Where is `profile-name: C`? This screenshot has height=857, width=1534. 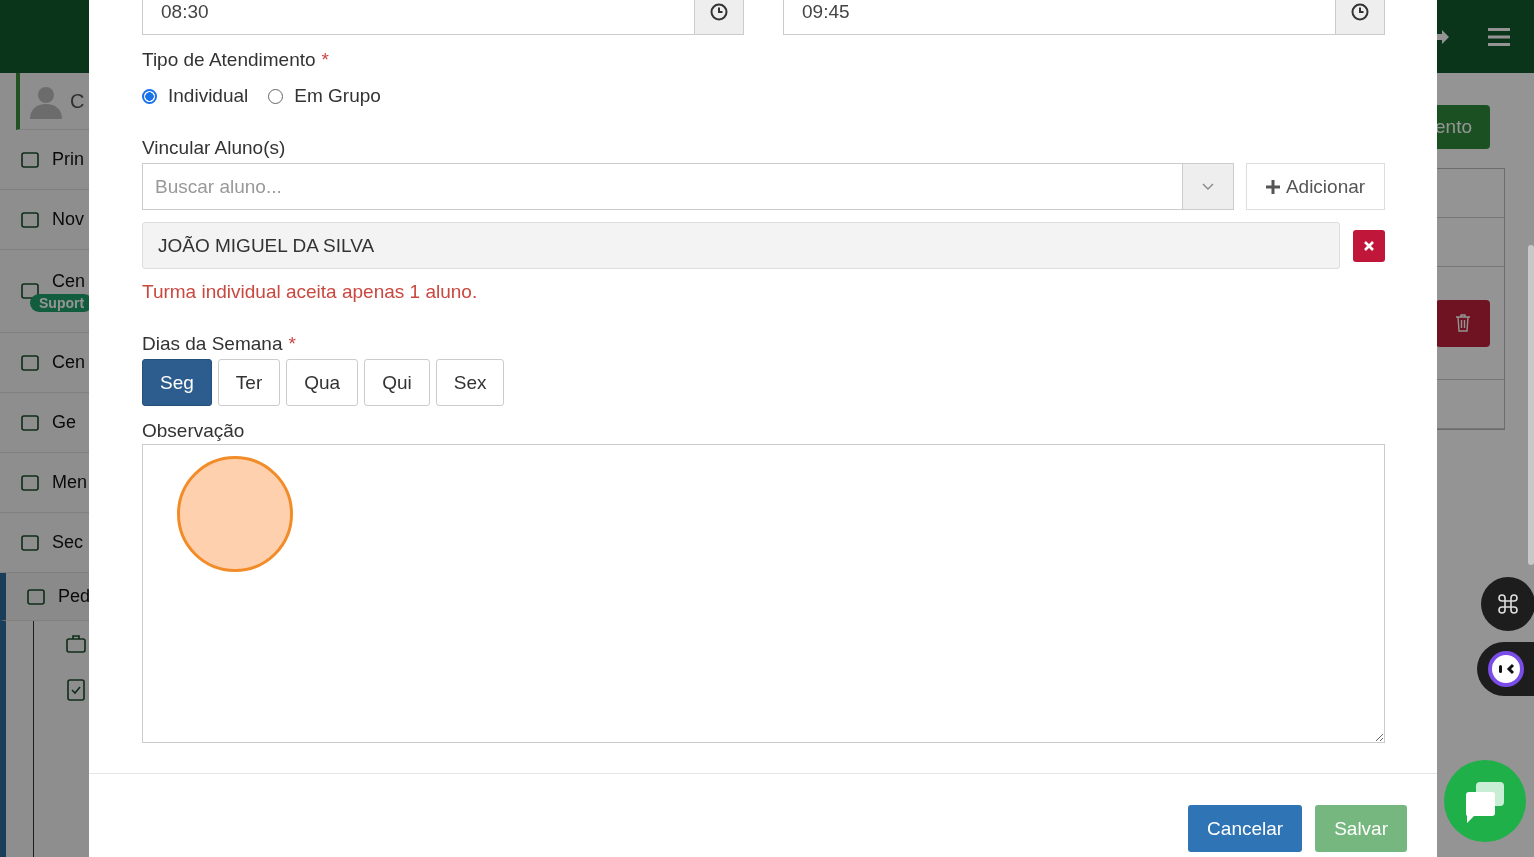
profile-name: C is located at coordinates (77, 101).